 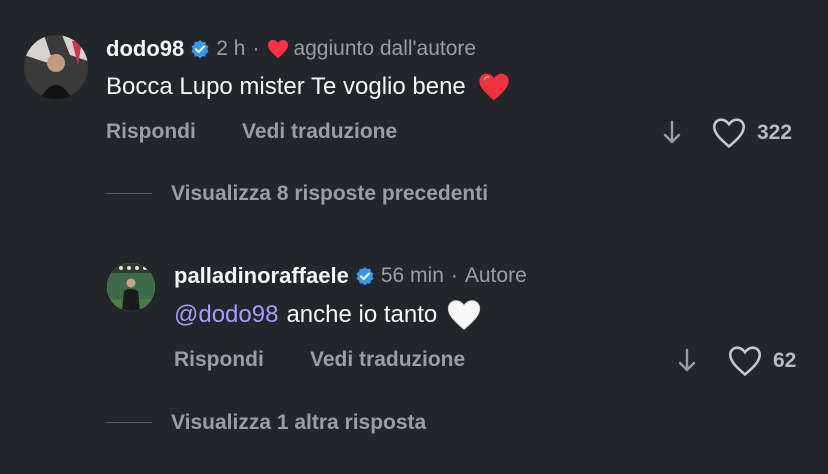 I want to click on reply-text: anche io tanto, so click(x=362, y=314).